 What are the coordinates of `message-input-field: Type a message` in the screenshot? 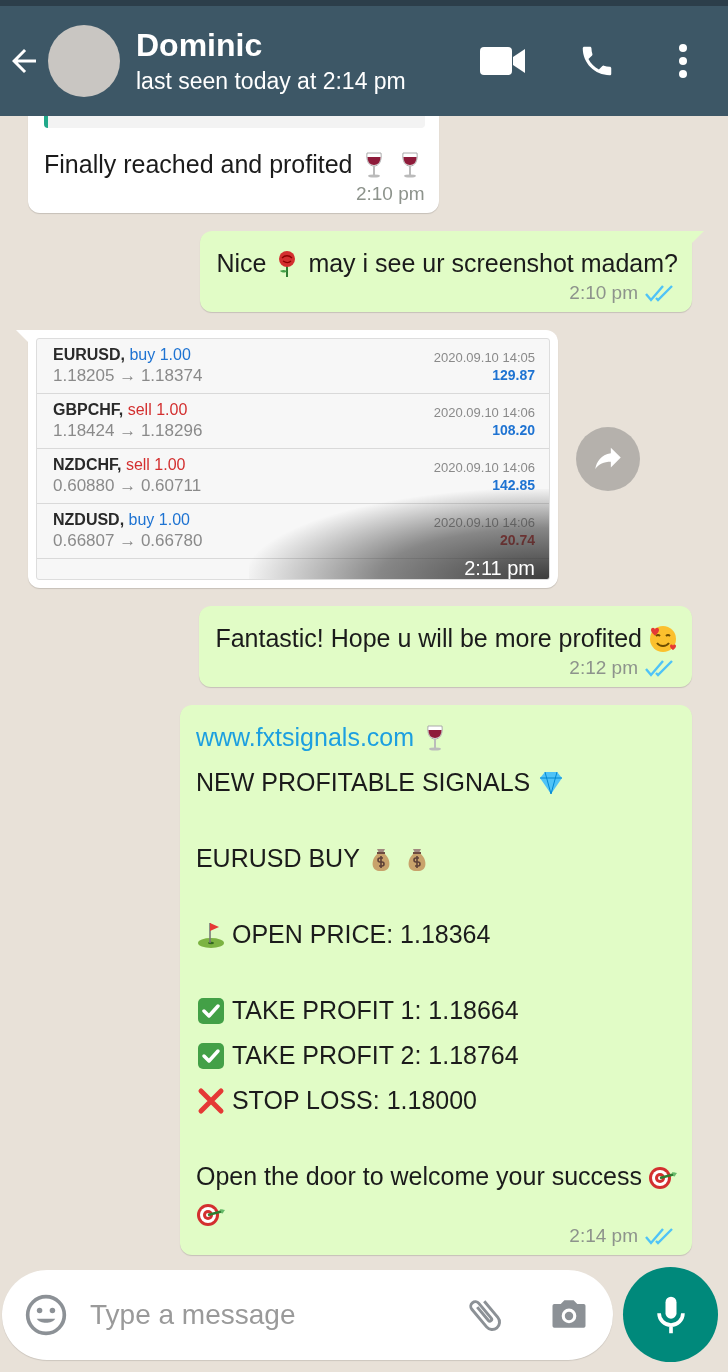 It's located at (307, 1314).